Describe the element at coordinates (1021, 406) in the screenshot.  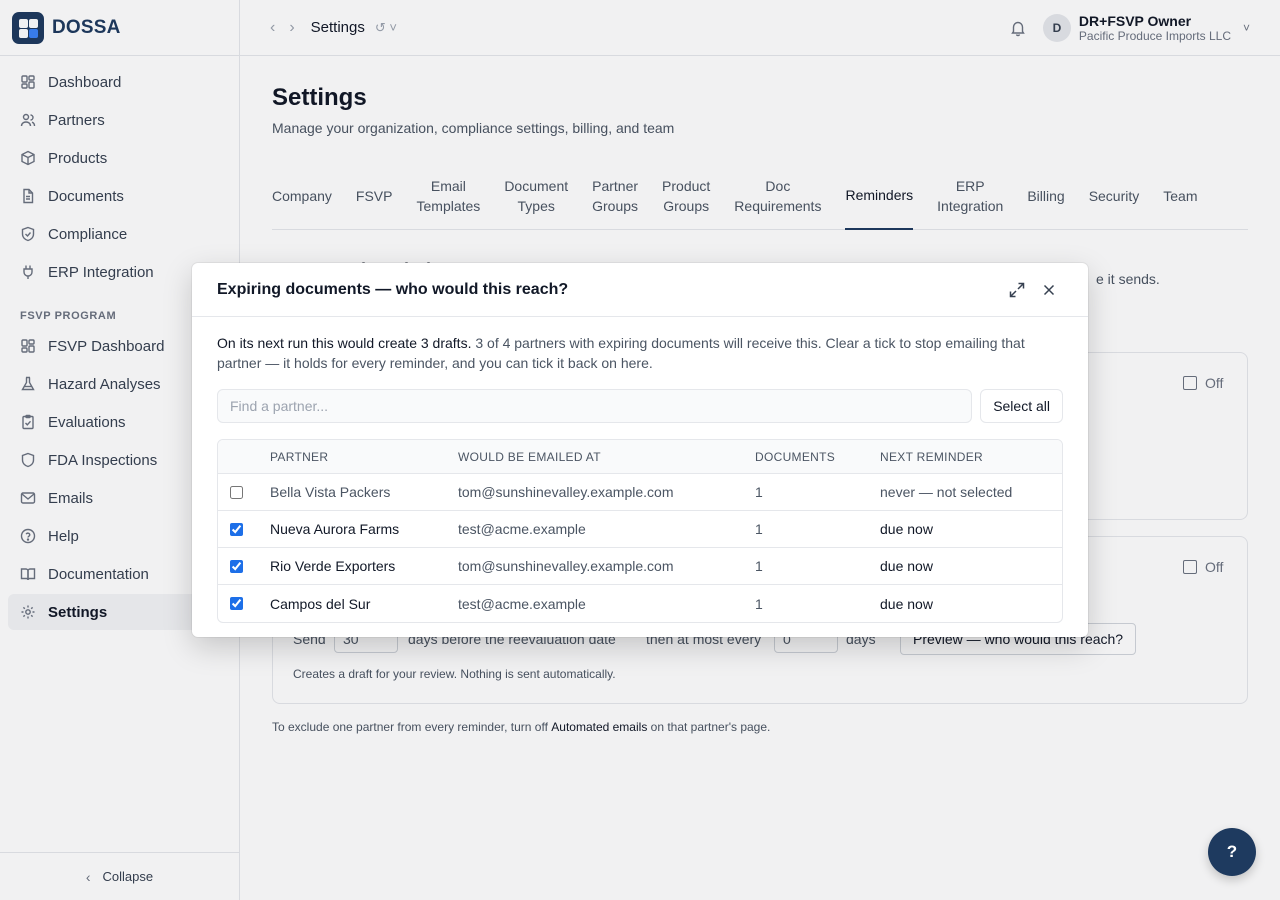
I see `select-all-button: Select all` at that location.